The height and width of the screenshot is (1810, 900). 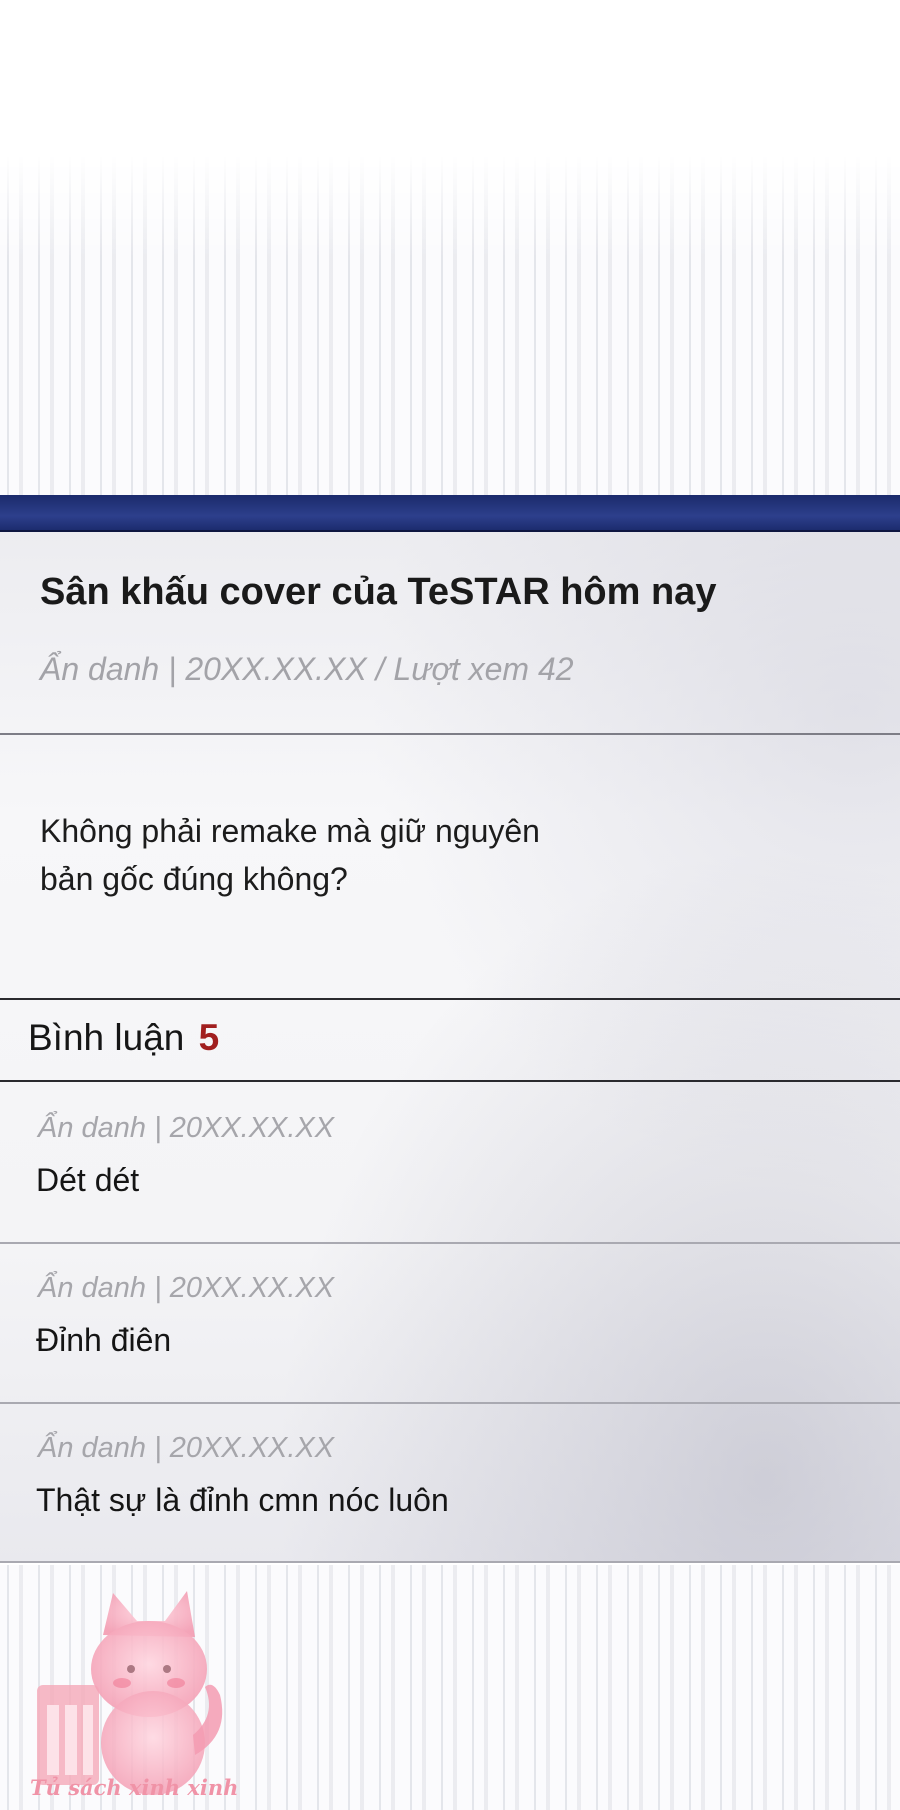 What do you see at coordinates (242, 1500) in the screenshot?
I see `comment-text: Thật sự là đỉnh cmn nóc luôn` at bounding box center [242, 1500].